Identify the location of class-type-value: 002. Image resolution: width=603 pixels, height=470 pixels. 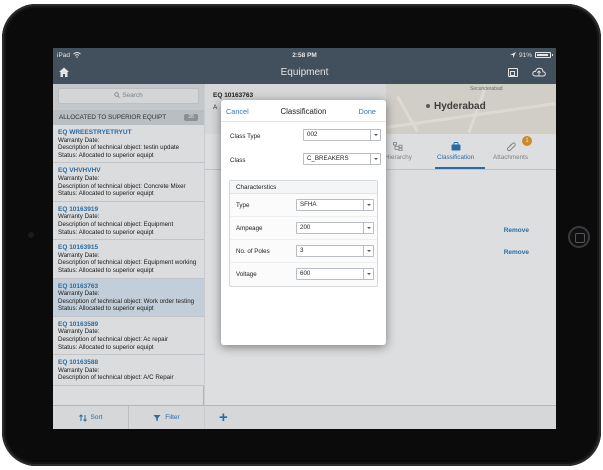
(312, 134).